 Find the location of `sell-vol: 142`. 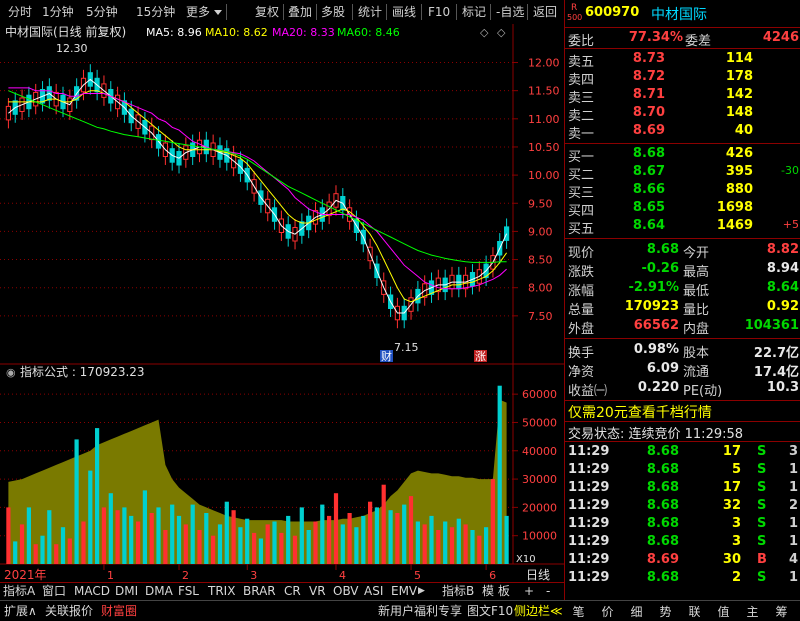

sell-vol: 142 is located at coordinates (739, 94).